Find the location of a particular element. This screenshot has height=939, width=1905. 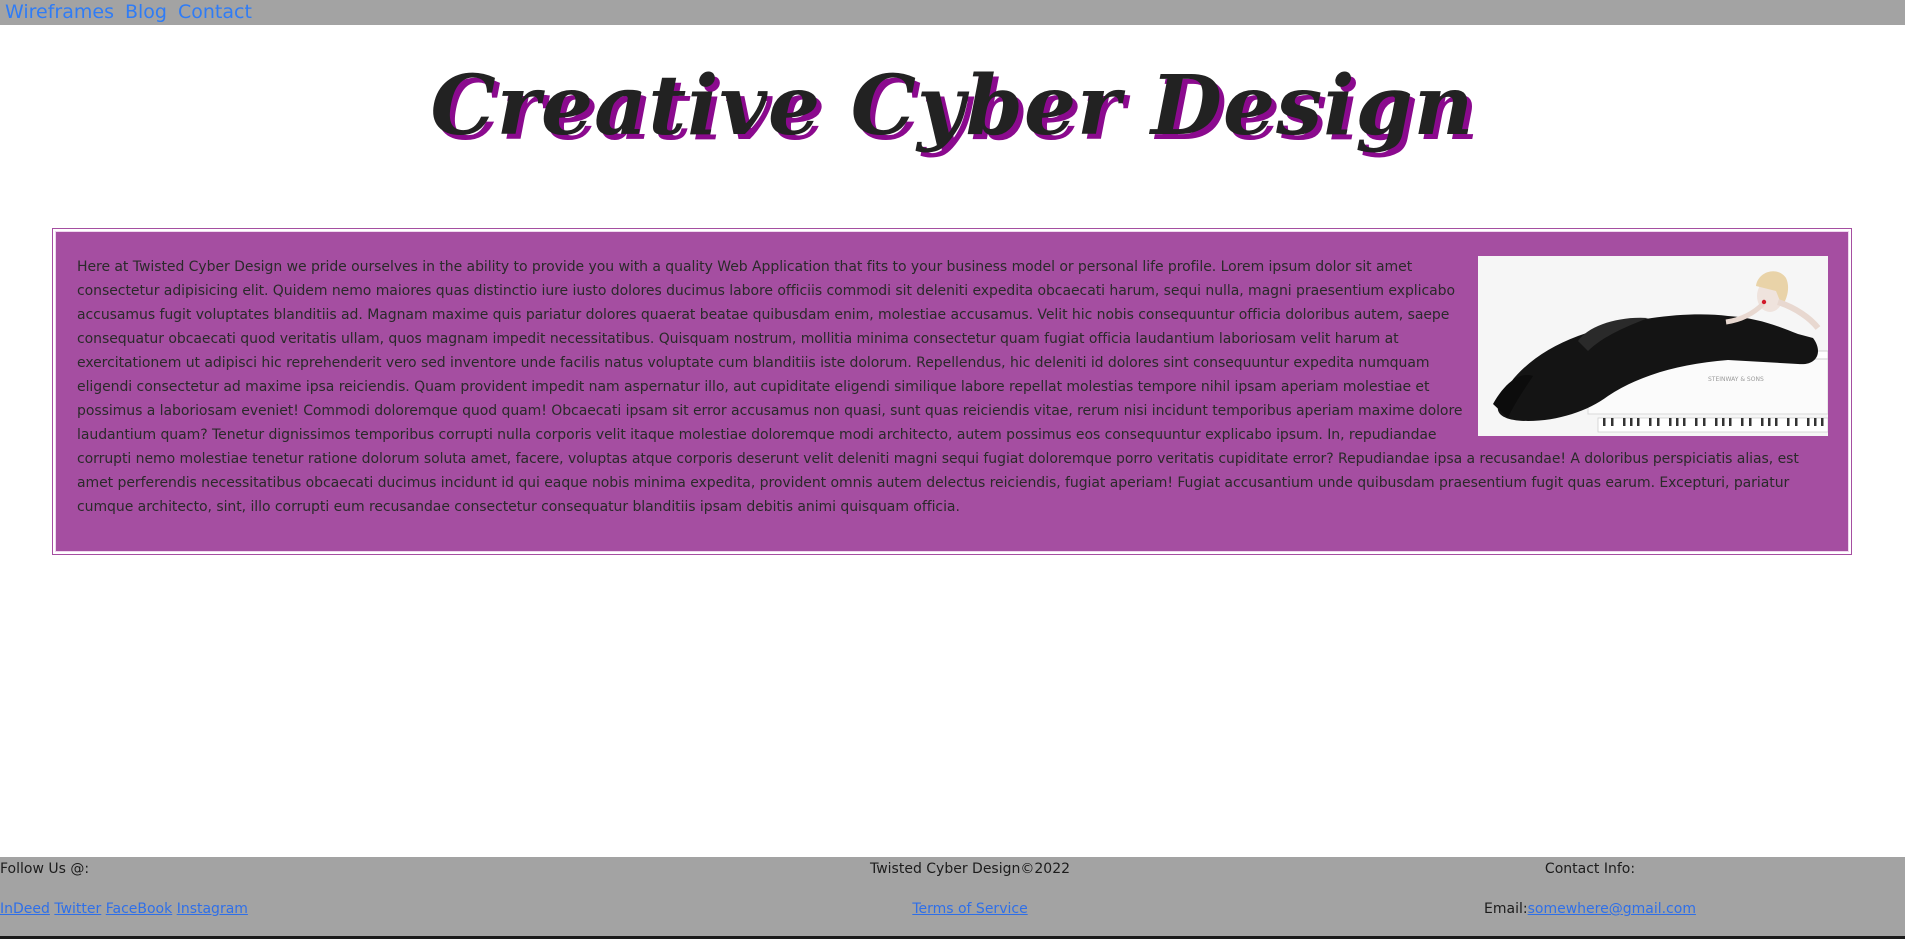

email-label: Email: is located at coordinates (1506, 909).